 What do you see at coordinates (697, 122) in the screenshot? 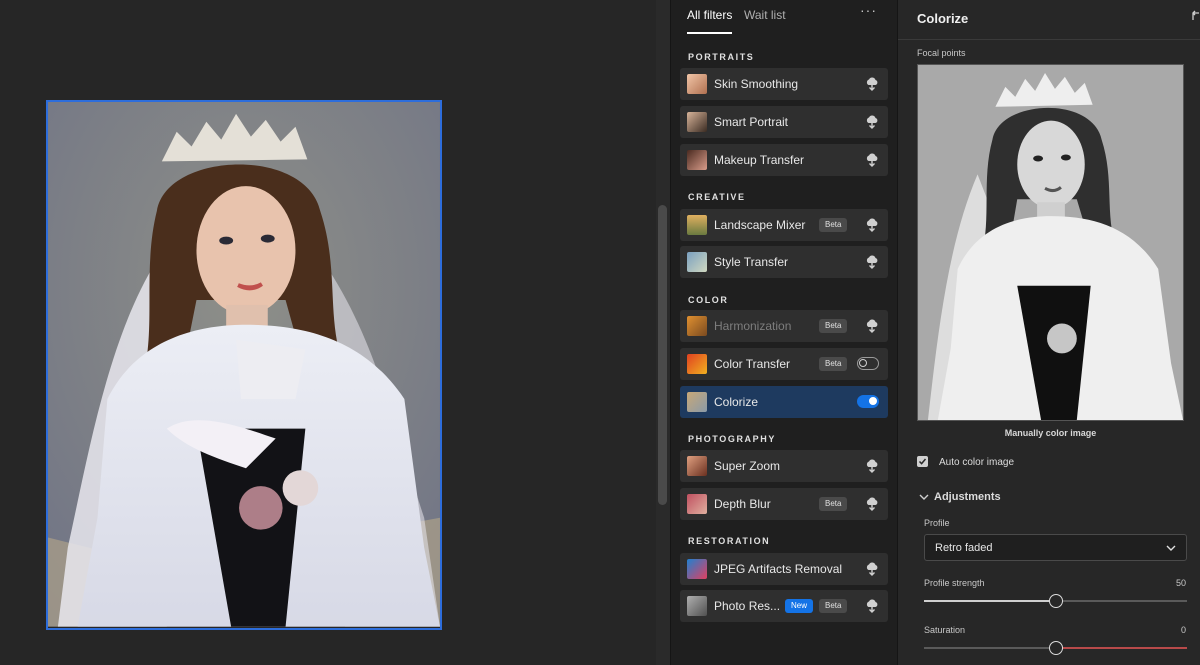
I see `smart-portrait-thumb-icon` at bounding box center [697, 122].